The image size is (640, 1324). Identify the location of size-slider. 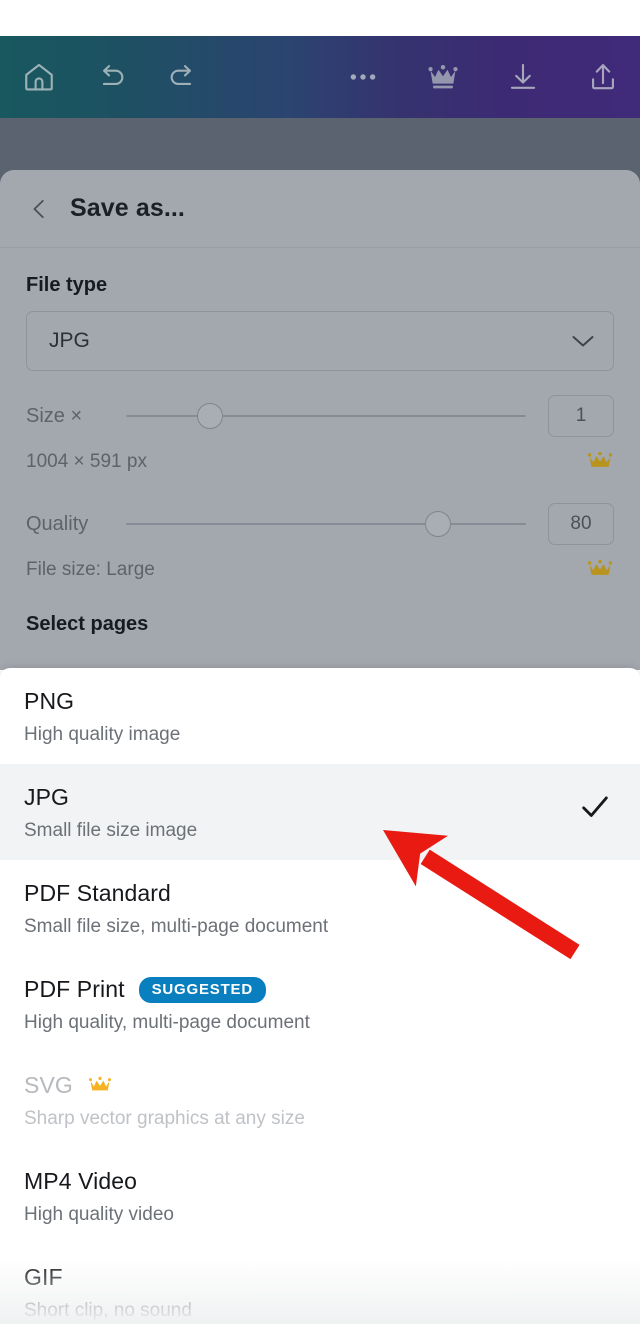
(326, 416).